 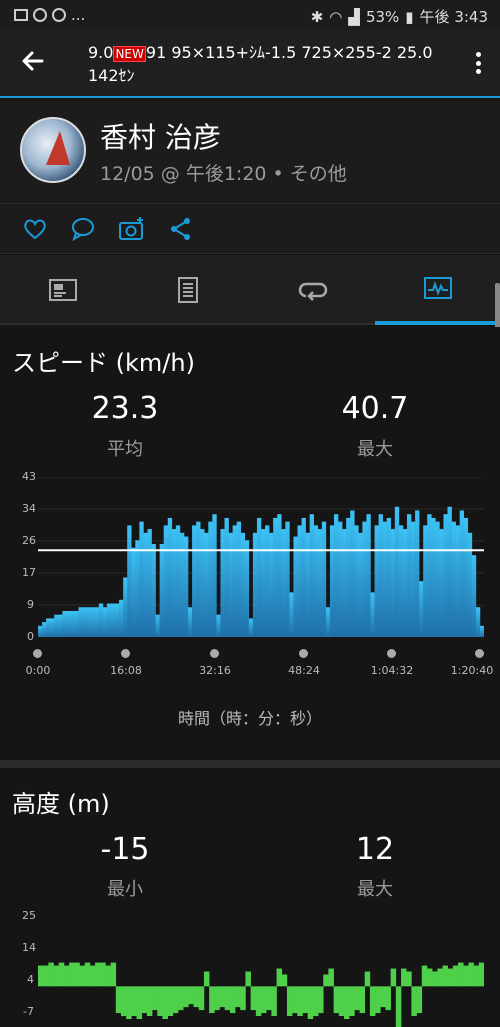 I want to click on status-bar: ... ✱ ◠ ▟ 53% ▮ 午後 3:43, so click(x=250, y=15).